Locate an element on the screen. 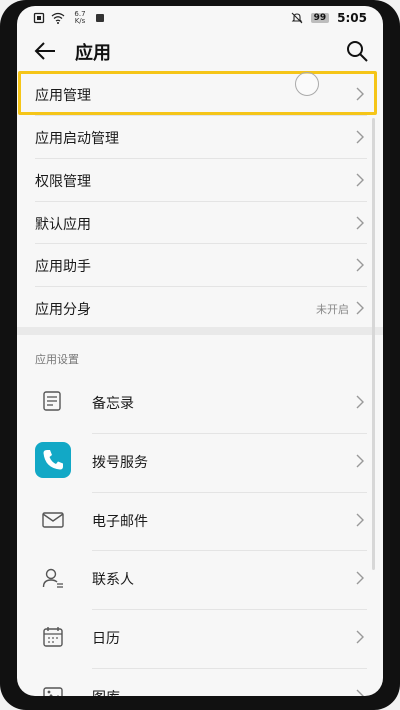 This screenshot has width=400, height=710. app-item-contacts: 联系人 is located at coordinates (200, 578).